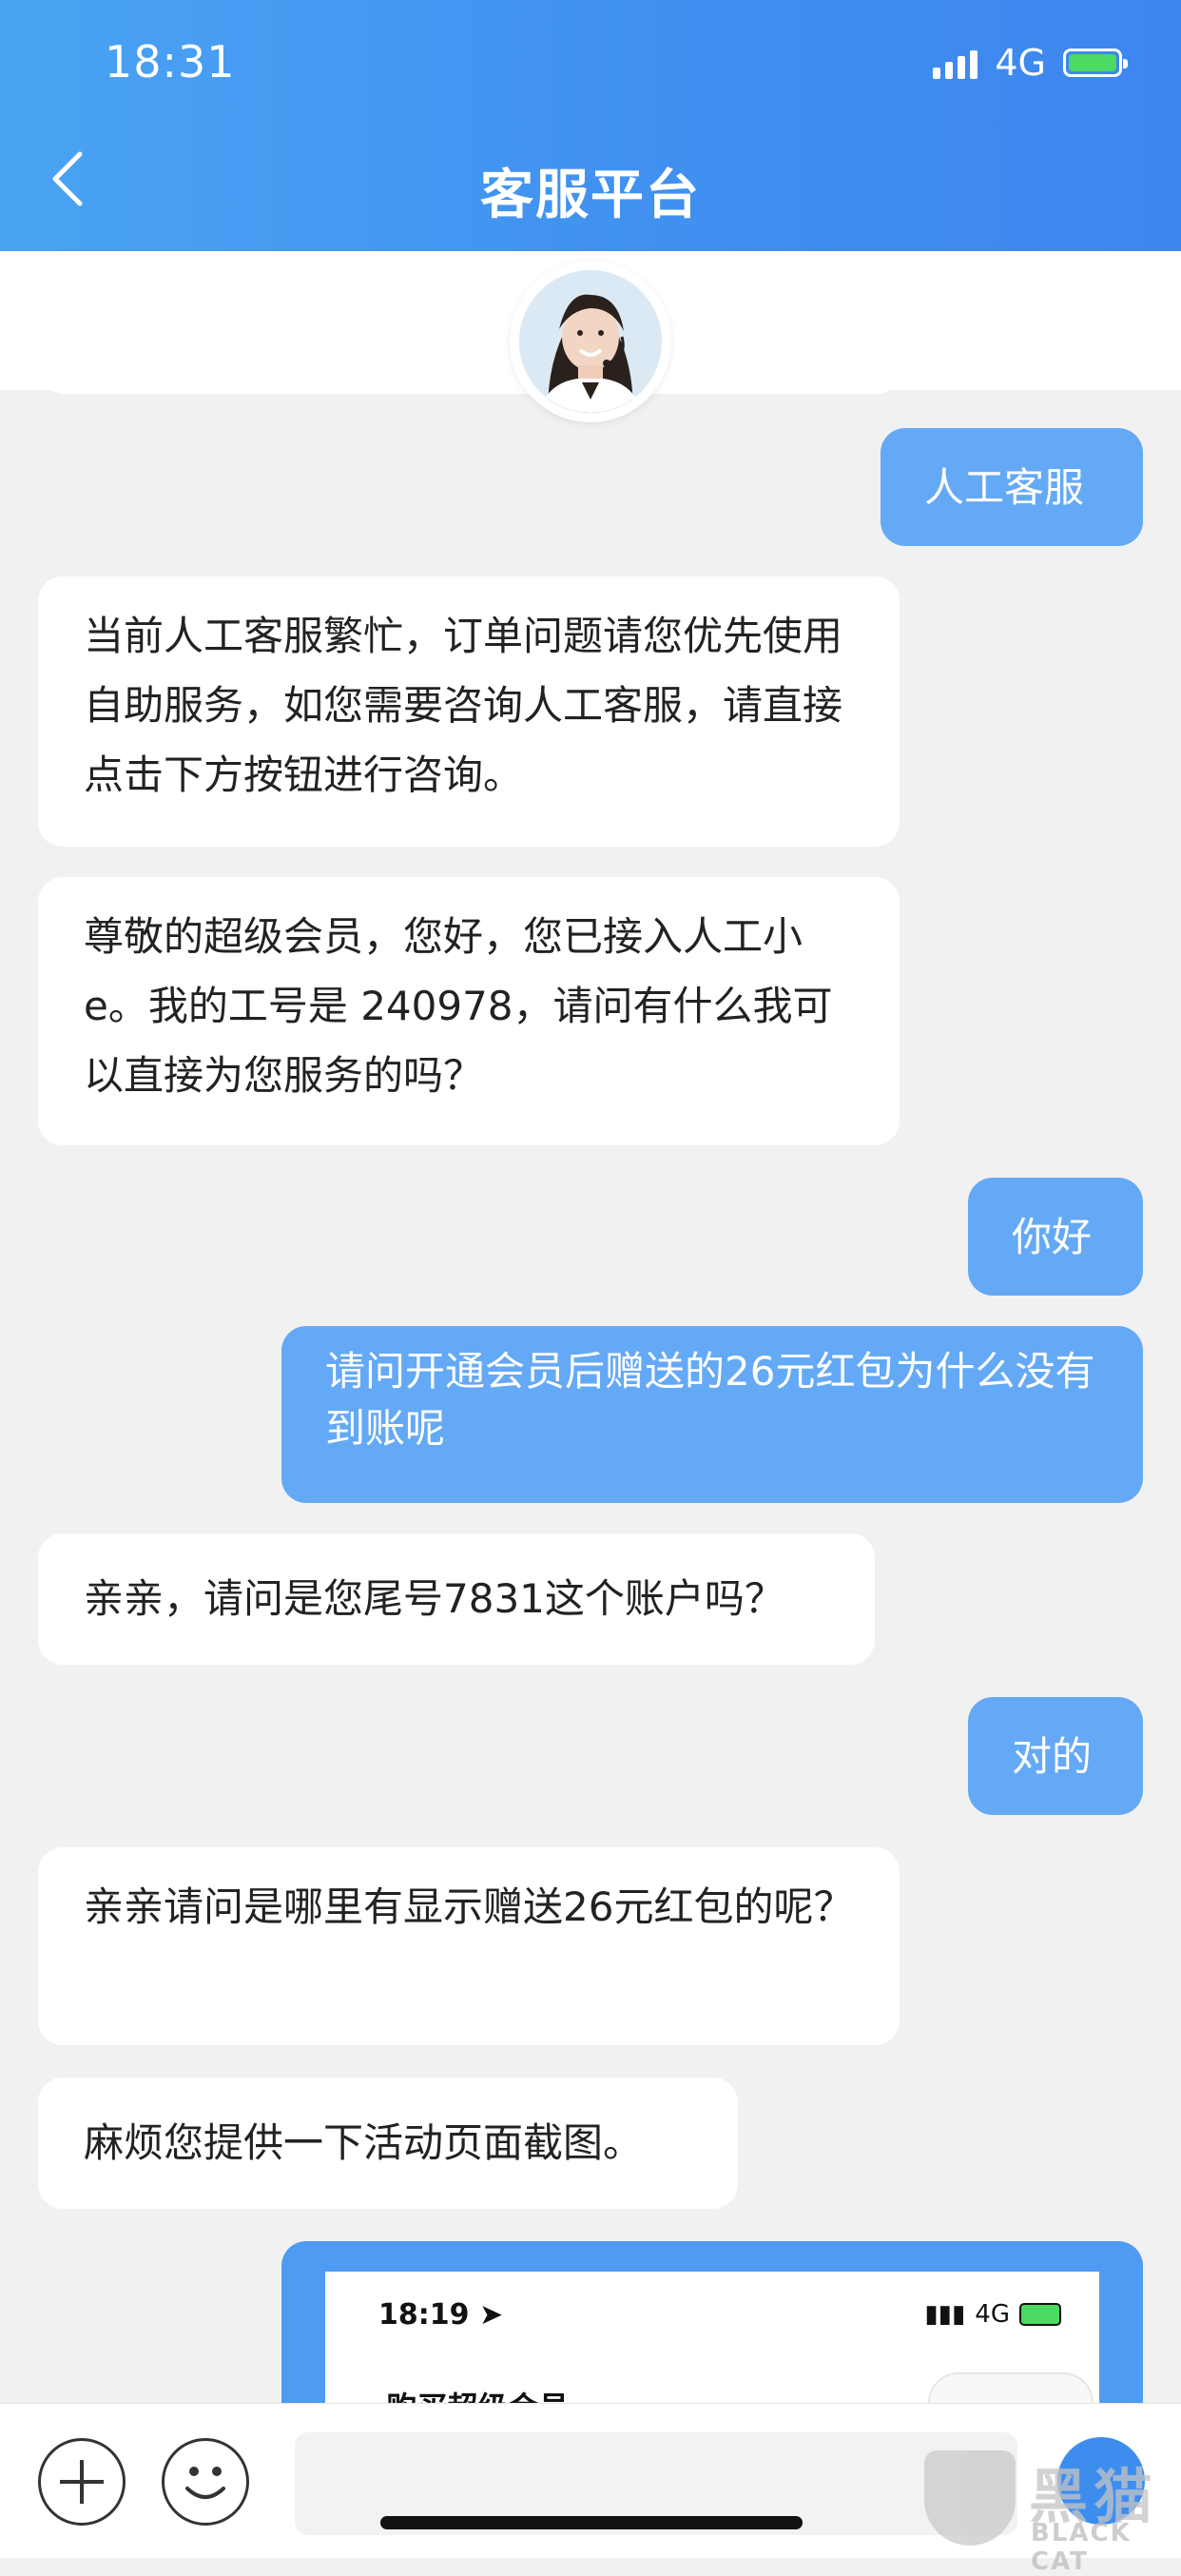  I want to click on user-message: 你好, so click(1055, 1237).